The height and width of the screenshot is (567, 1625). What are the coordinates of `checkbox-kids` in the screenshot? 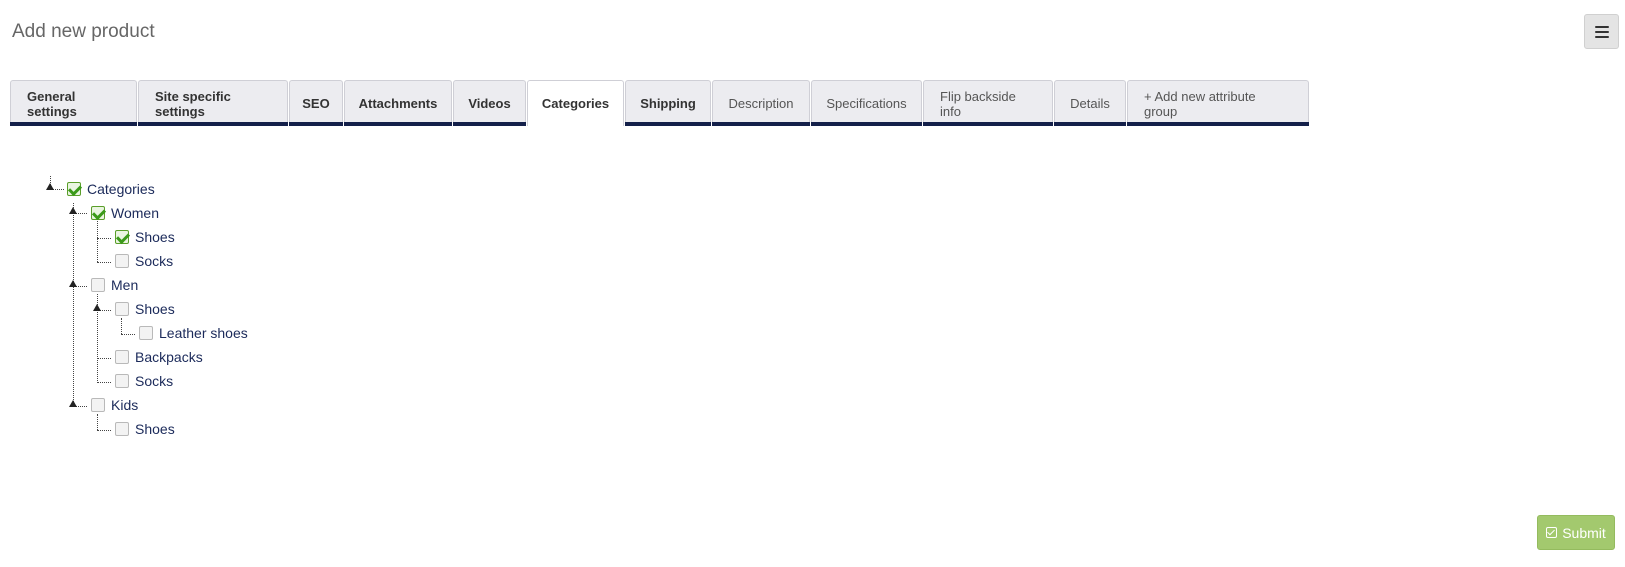 It's located at (98, 405).